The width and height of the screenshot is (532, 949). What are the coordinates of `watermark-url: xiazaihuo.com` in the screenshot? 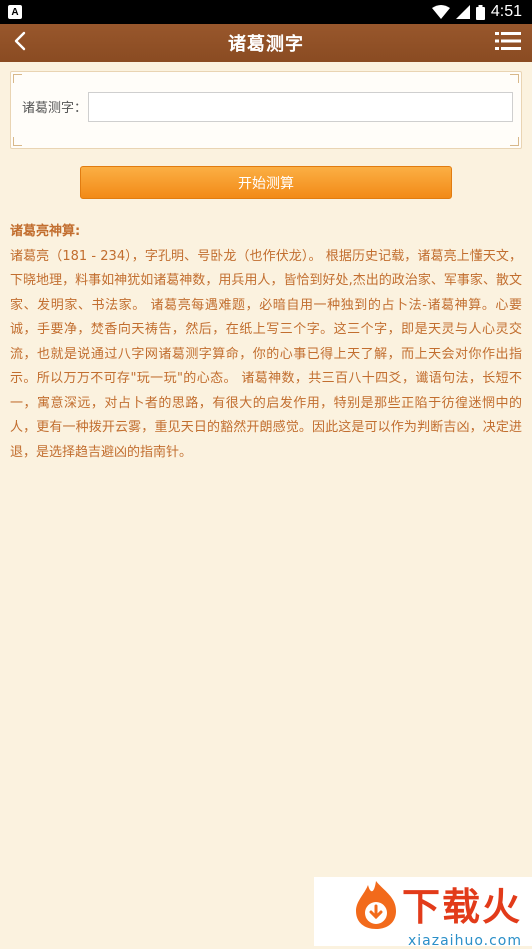 It's located at (465, 941).